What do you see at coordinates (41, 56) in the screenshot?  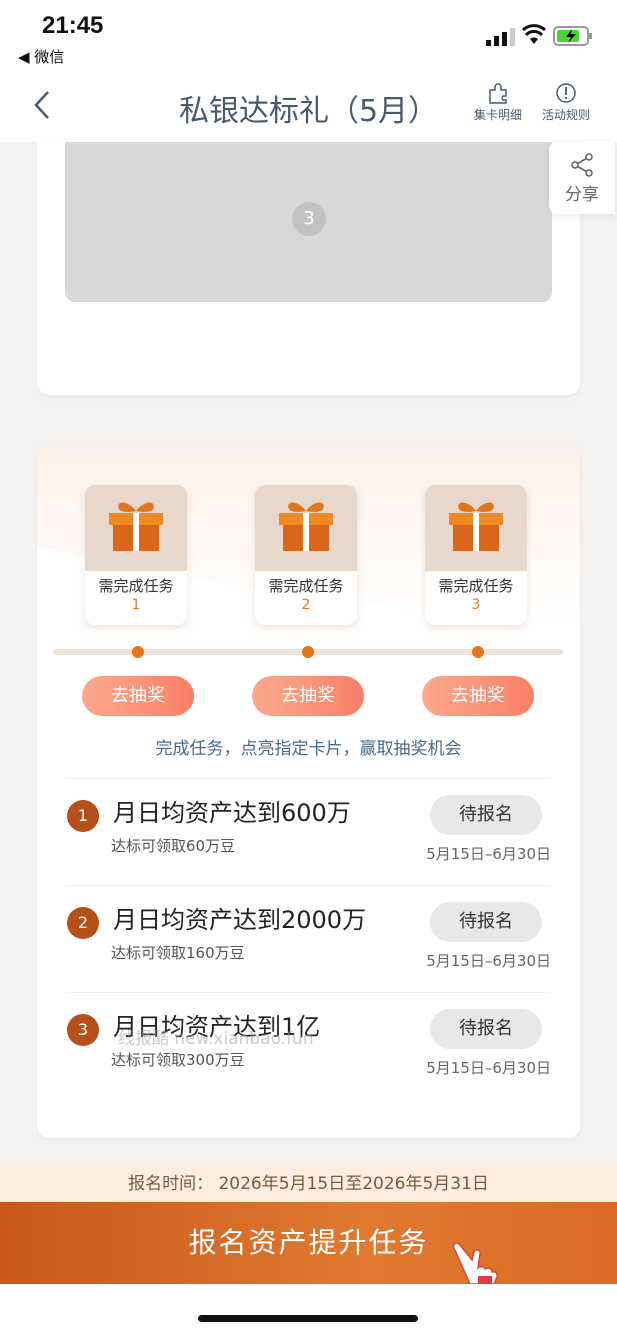 I see `back-to-app-link: ◀ 微信` at bounding box center [41, 56].